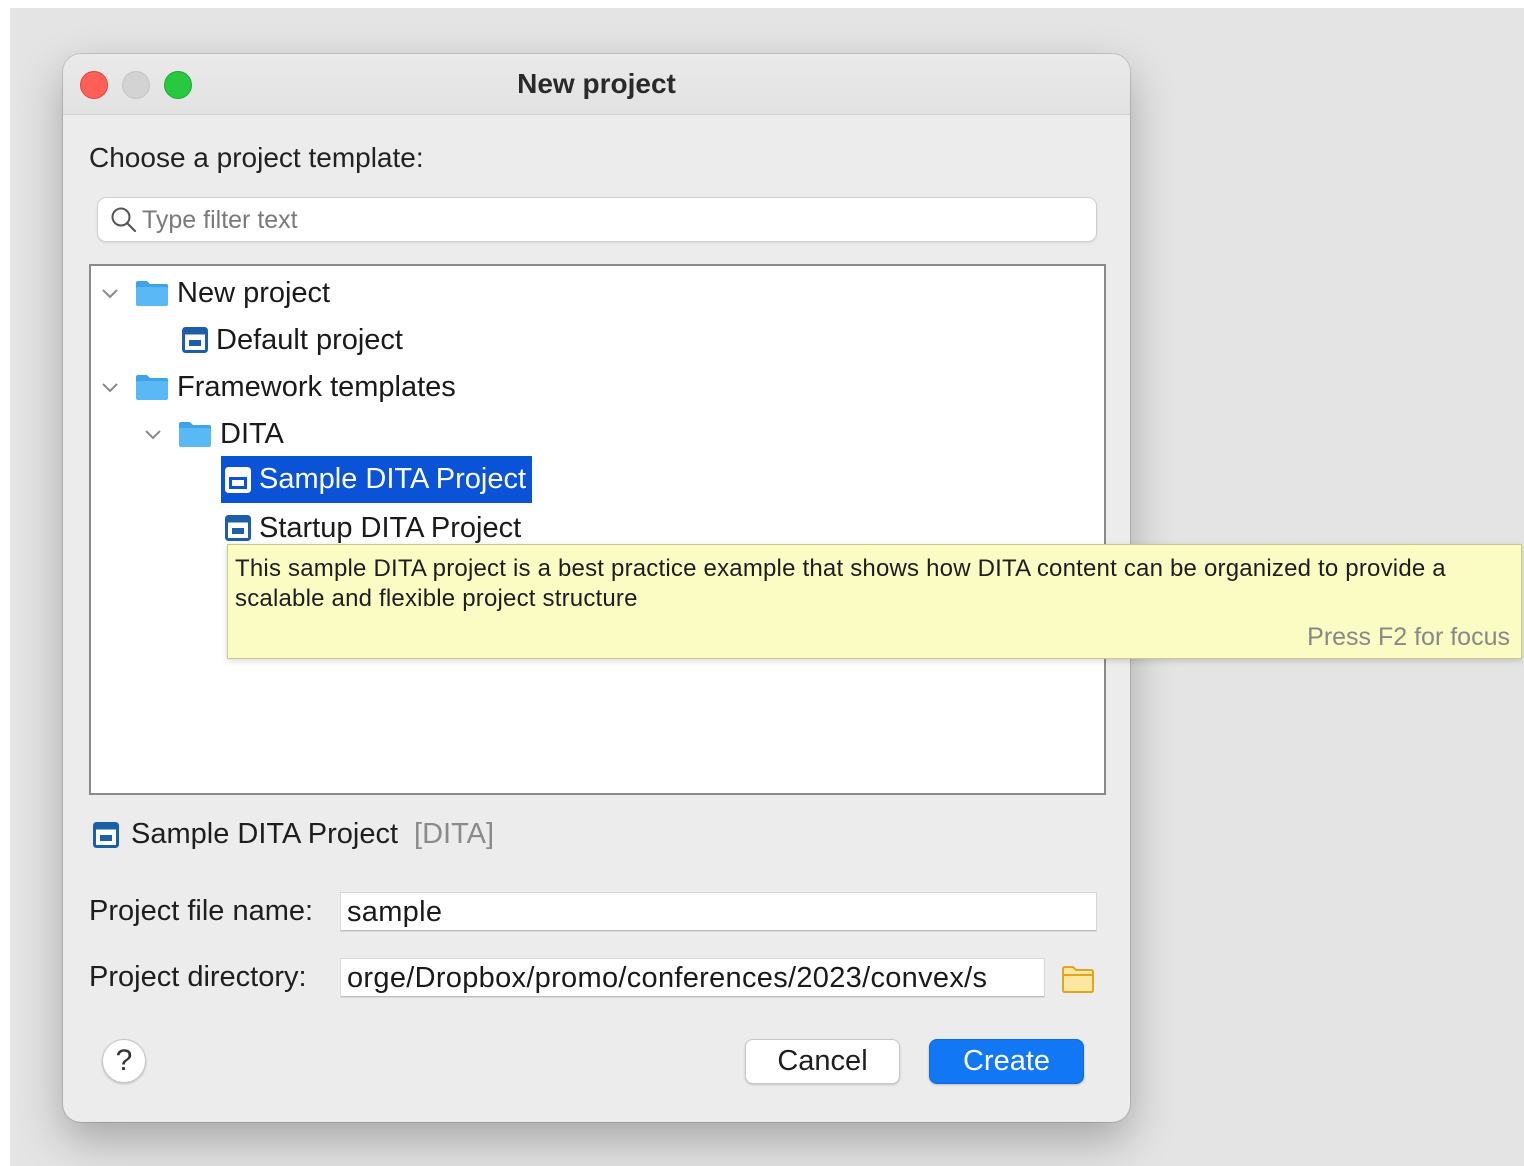 This screenshot has height=1166, width=1524. What do you see at coordinates (256, 157) in the screenshot?
I see `template-prompt-label: Choose a project template:` at bounding box center [256, 157].